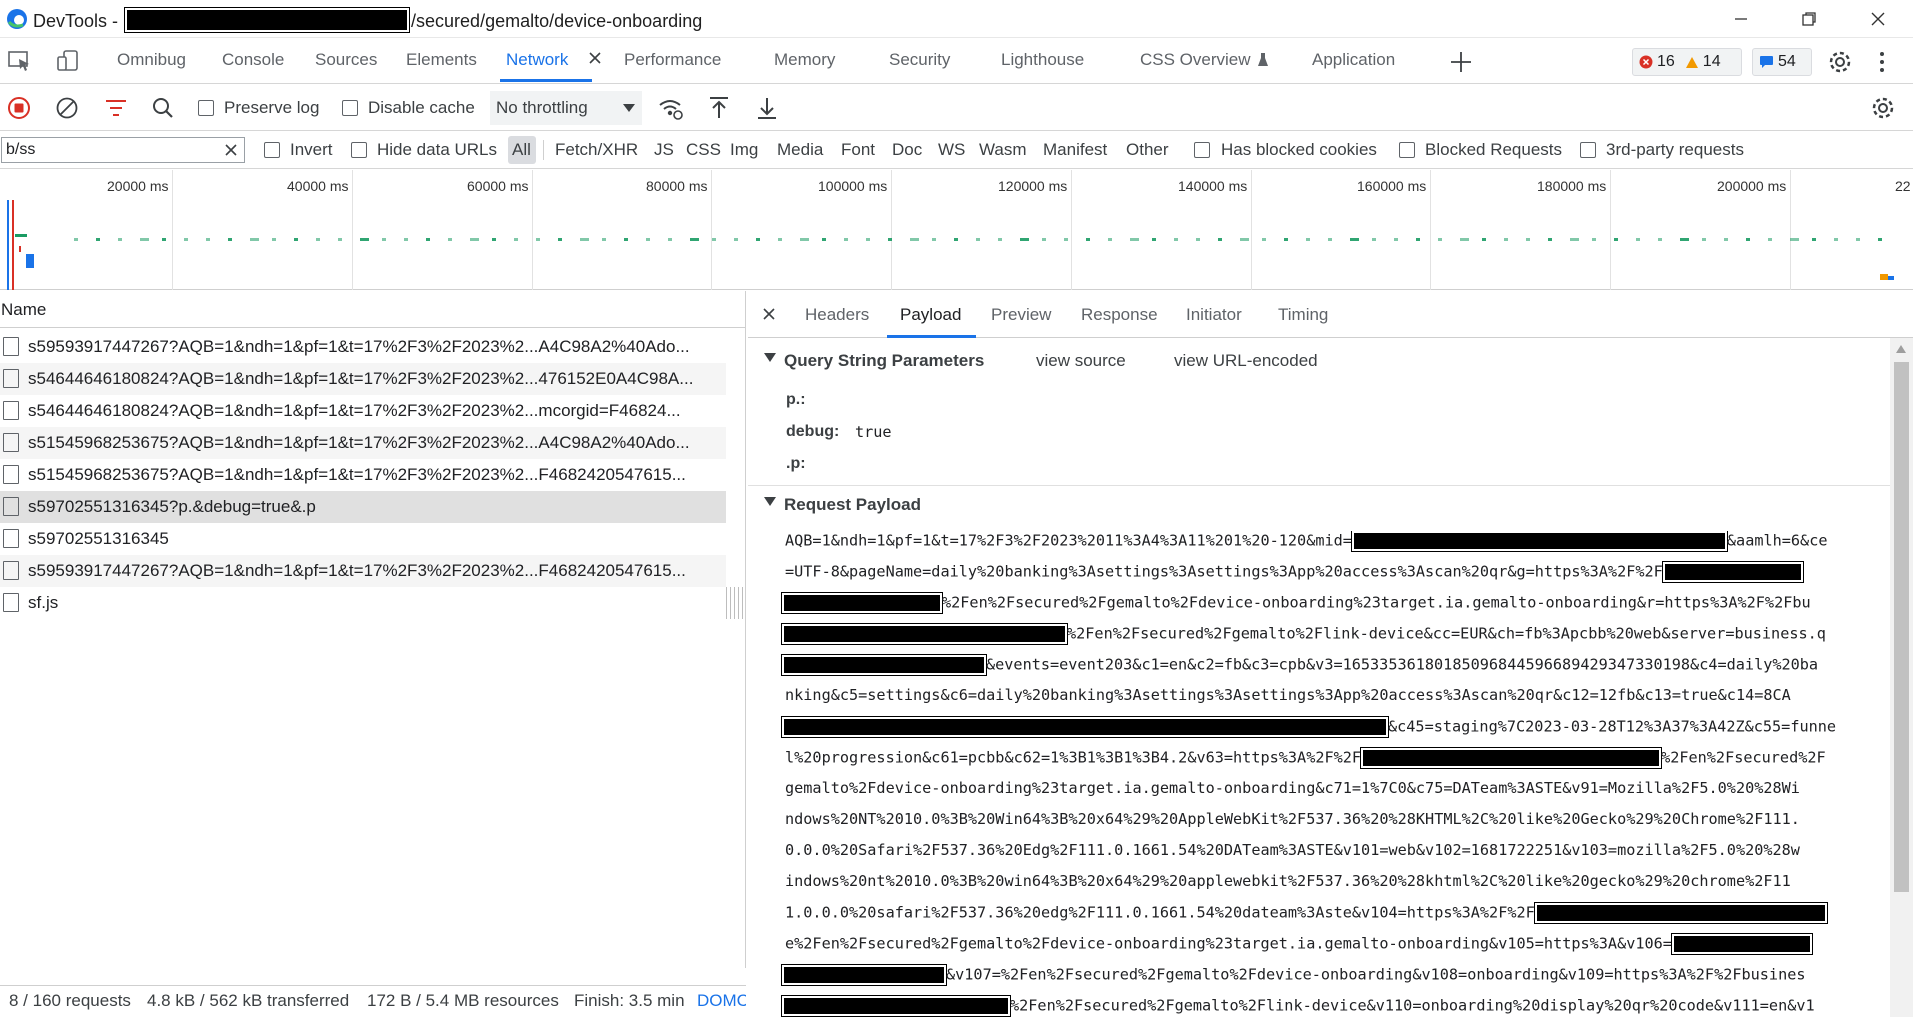 Image resolution: width=1913 pixels, height=1017 pixels. Describe the element at coordinates (767, 108) in the screenshot. I see `export-har-icon` at that location.